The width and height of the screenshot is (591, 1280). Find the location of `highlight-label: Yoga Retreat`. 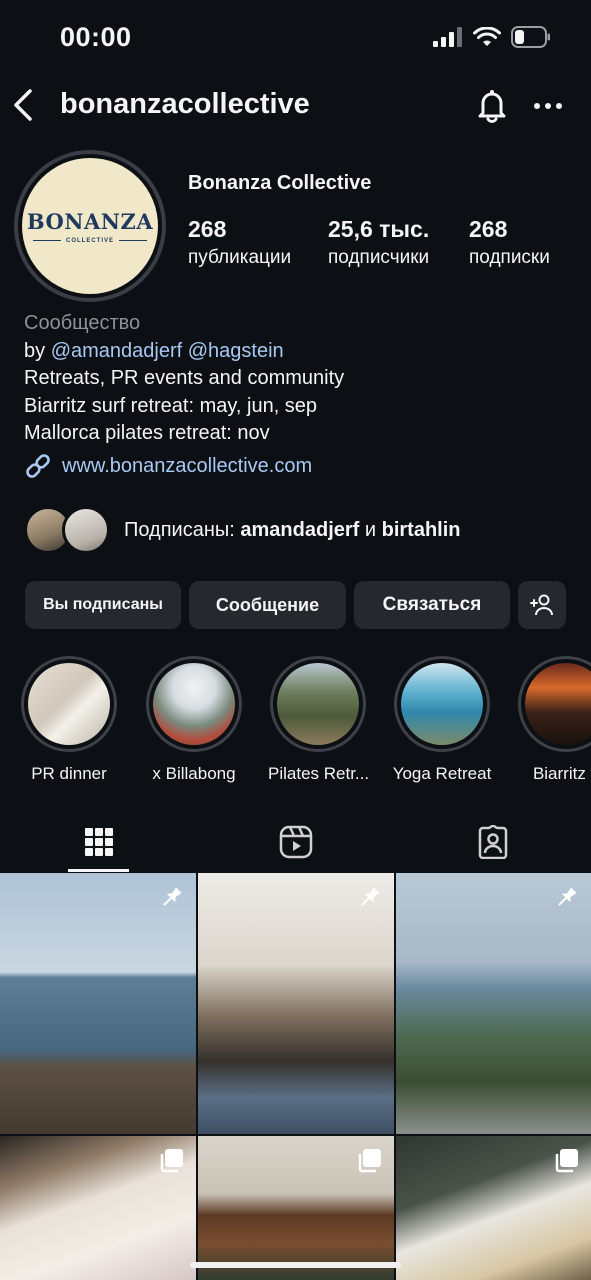

highlight-label: Yoga Retreat is located at coordinates (442, 773).